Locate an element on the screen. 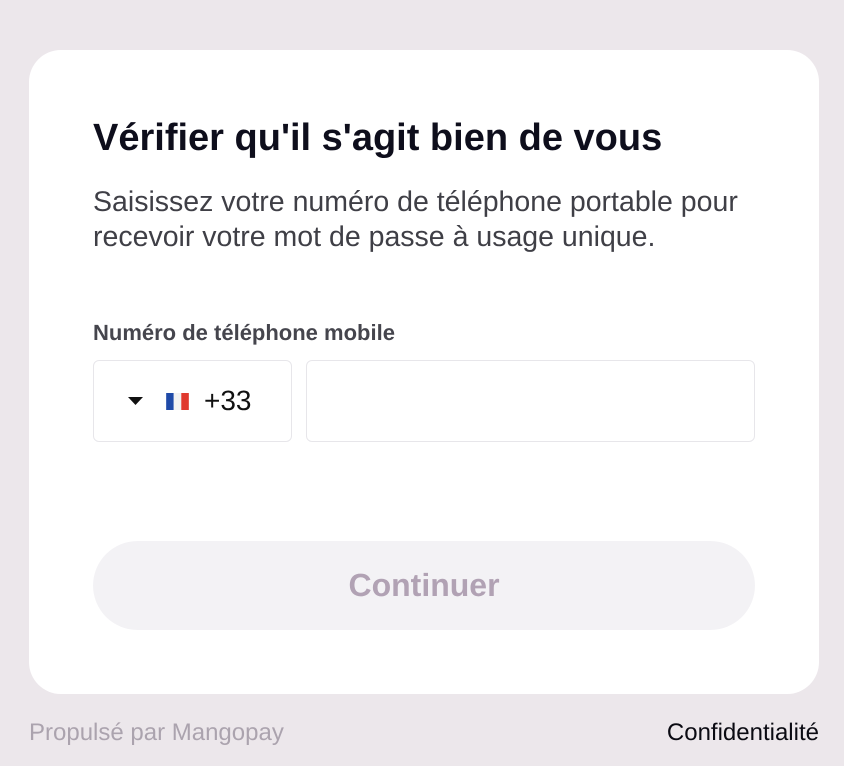  caret-icon is located at coordinates (135, 401).